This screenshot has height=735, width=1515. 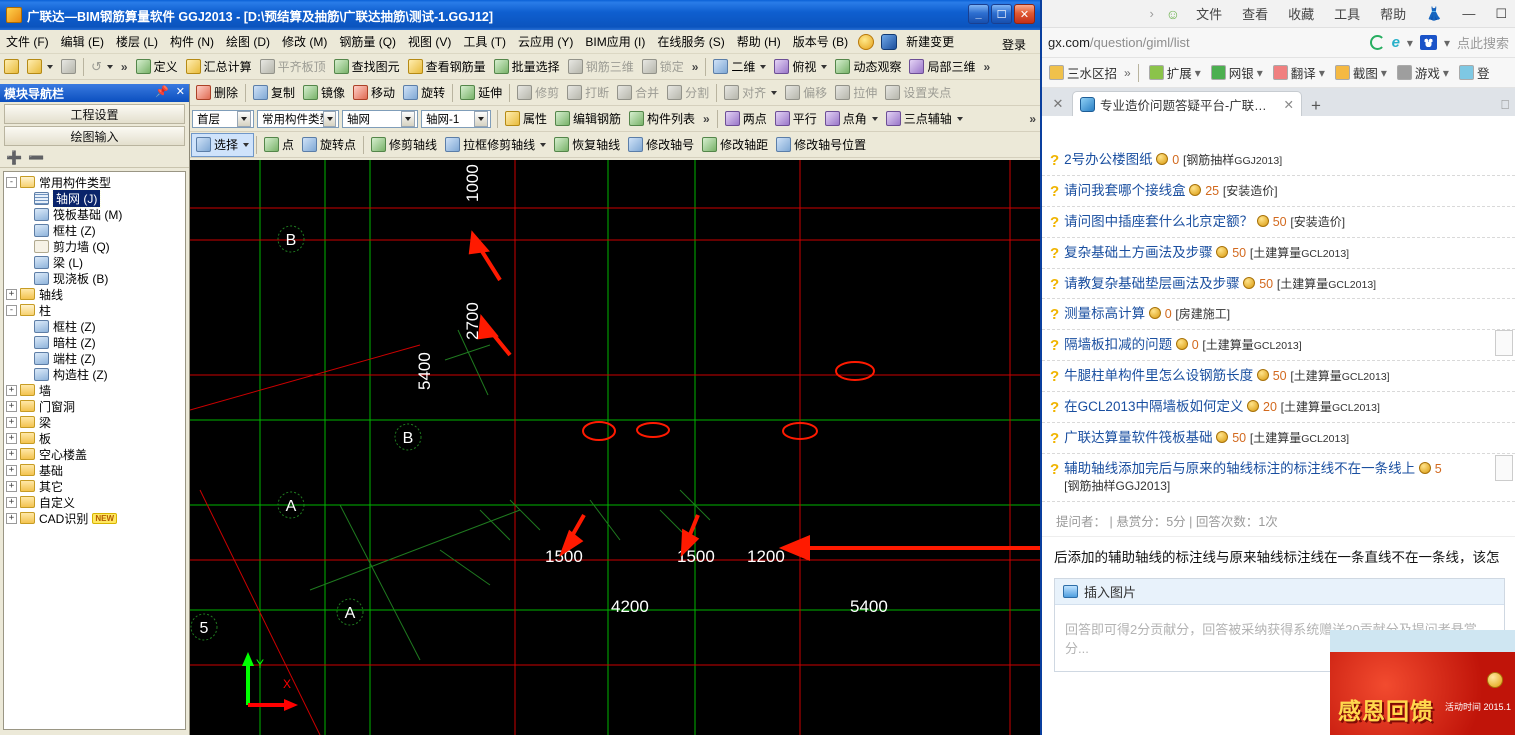 What do you see at coordinates (851, 119) in the screenshot?
I see `toolbar-button-点角: 点角` at bounding box center [851, 119].